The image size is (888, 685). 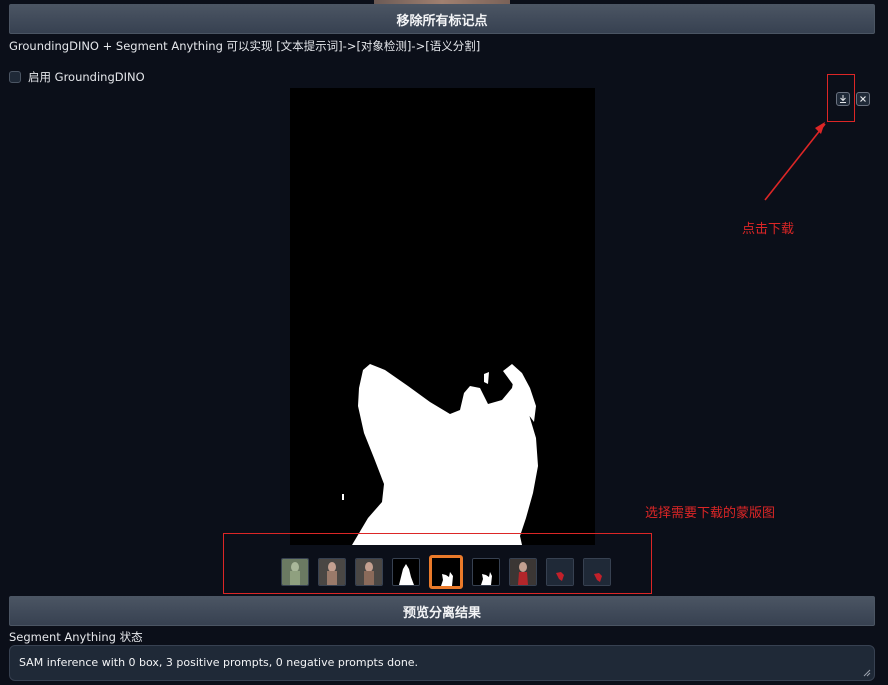 What do you see at coordinates (442, 19) in the screenshot?
I see `remove-all-markers-button: 移除所有标记点` at bounding box center [442, 19].